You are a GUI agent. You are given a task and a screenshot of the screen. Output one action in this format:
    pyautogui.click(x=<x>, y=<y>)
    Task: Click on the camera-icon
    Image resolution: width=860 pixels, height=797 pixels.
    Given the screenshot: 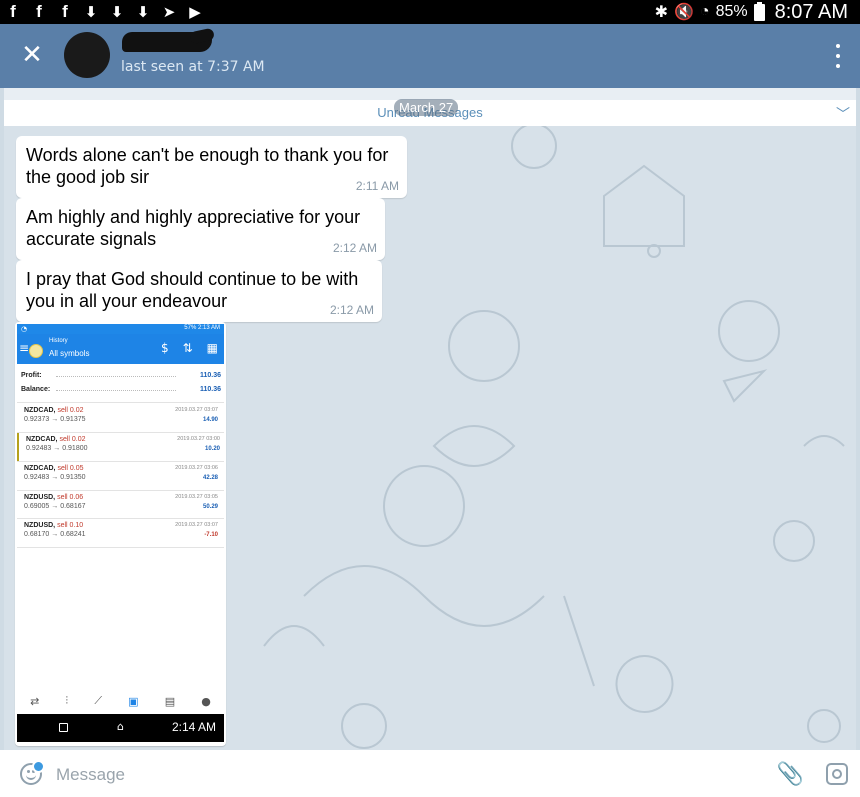 What is the action you would take?
    pyautogui.click(x=837, y=774)
    